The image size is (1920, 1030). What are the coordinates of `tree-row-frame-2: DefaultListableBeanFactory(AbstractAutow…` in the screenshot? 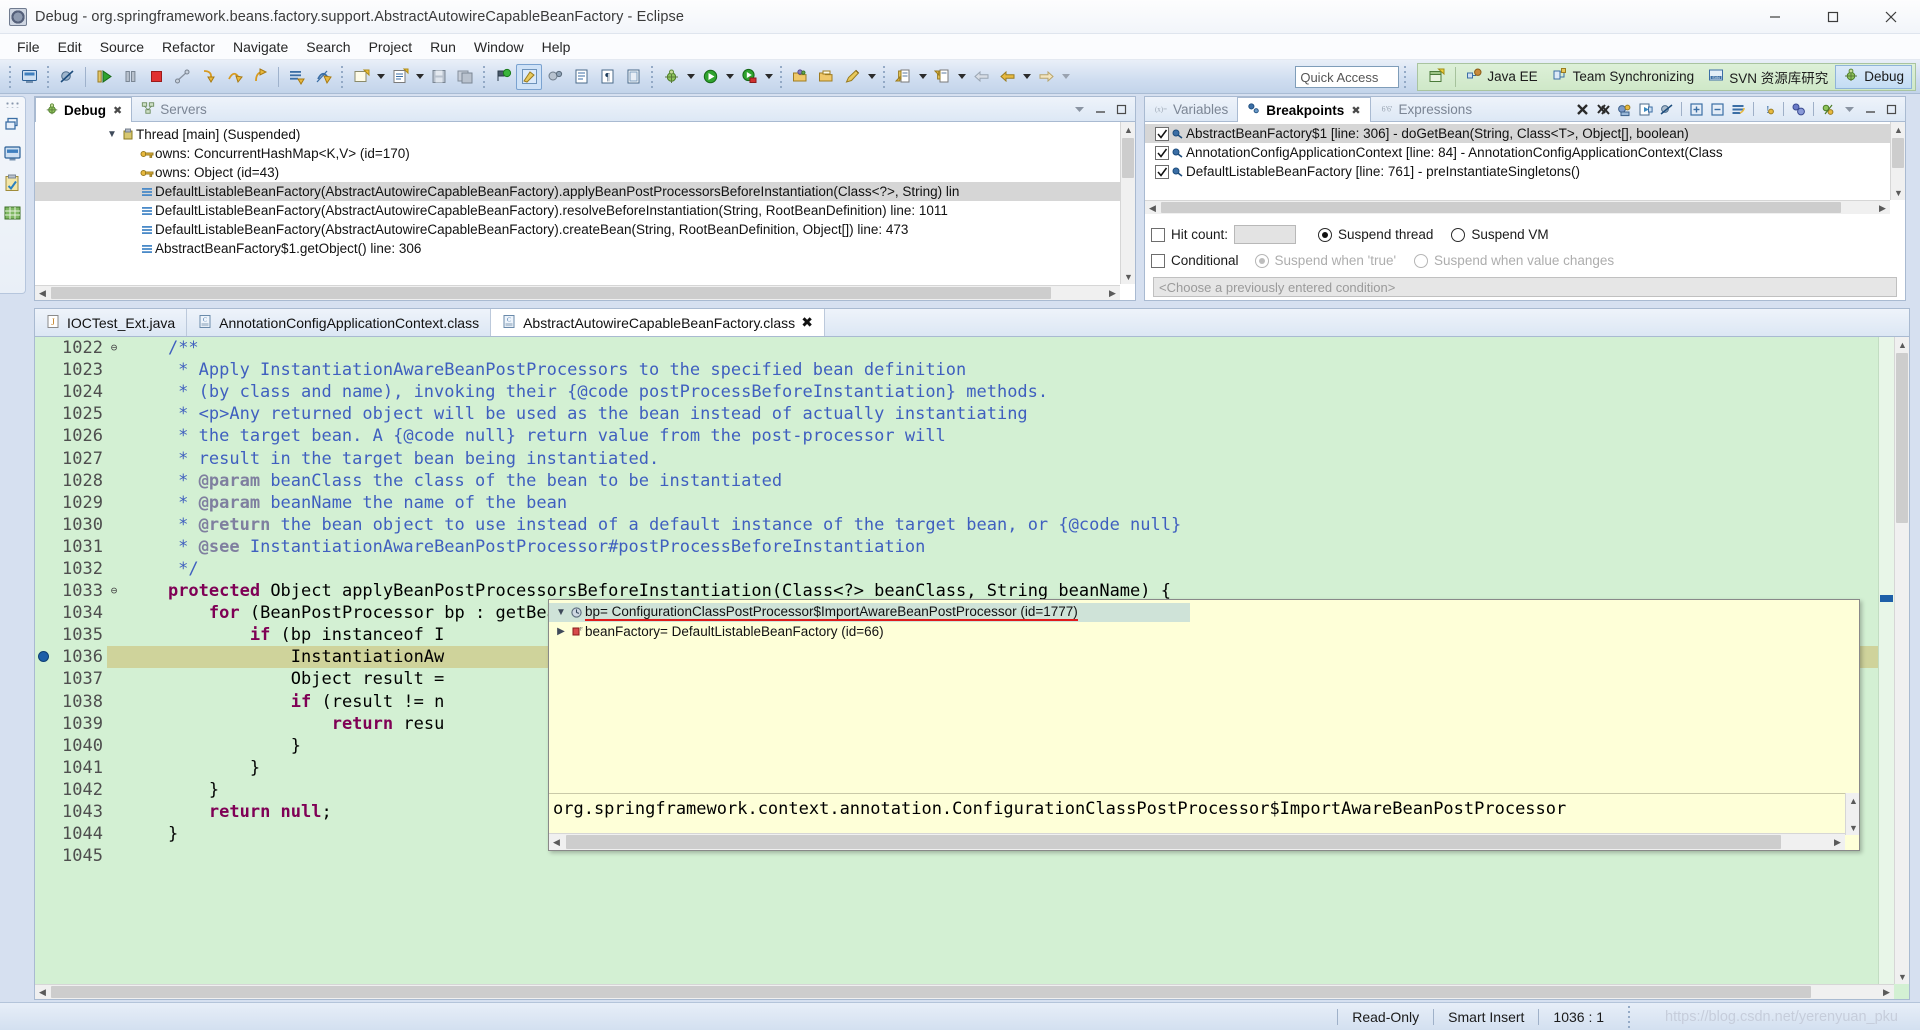 It's located at (585, 210).